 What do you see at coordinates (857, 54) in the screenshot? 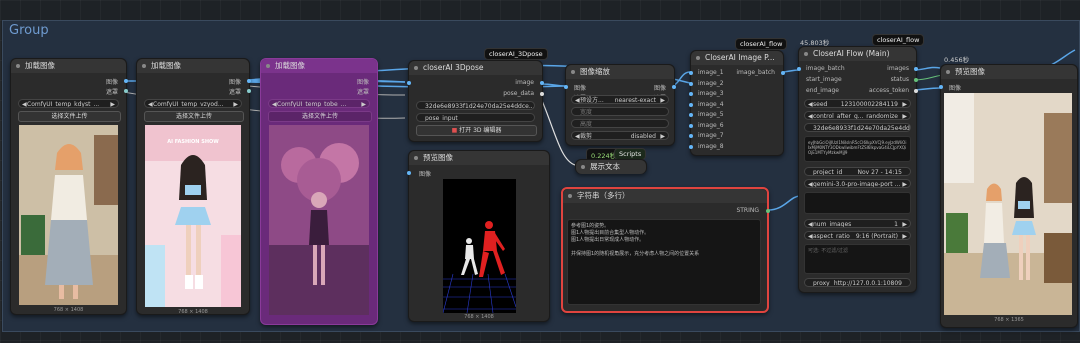
I see `node-title: CloserAI Flow (Main)` at bounding box center [857, 54].